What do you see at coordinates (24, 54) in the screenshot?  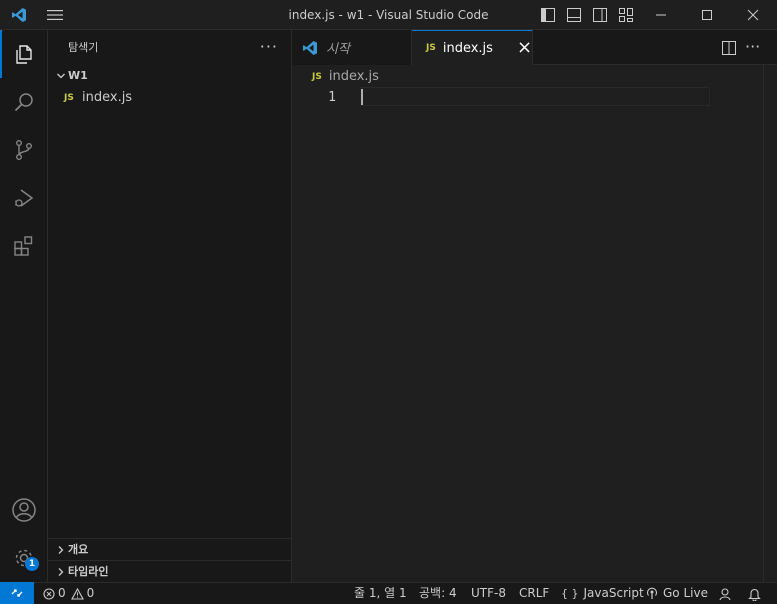 I see `explorer-icon` at bounding box center [24, 54].